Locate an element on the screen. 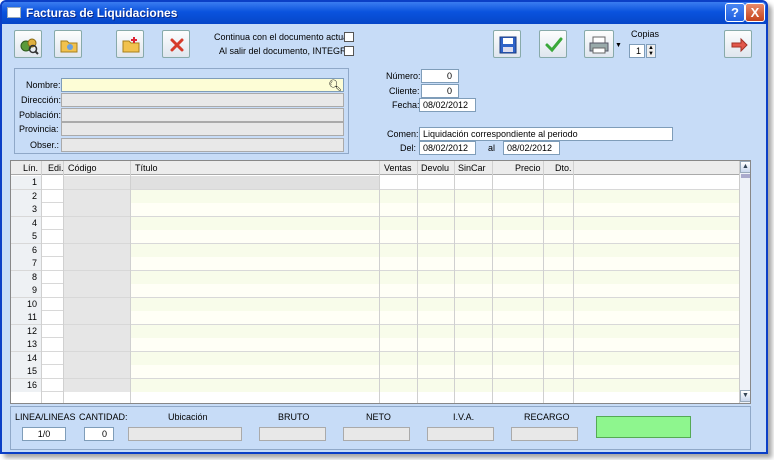 The image size is (774, 460). bruto-label: BRUTO is located at coordinates (294, 417).